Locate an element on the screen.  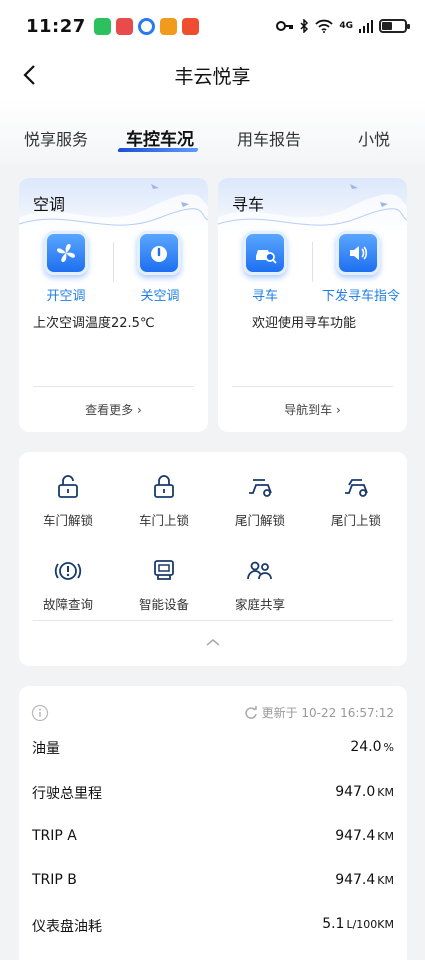
back-arrow-icon is located at coordinates (29, 75).